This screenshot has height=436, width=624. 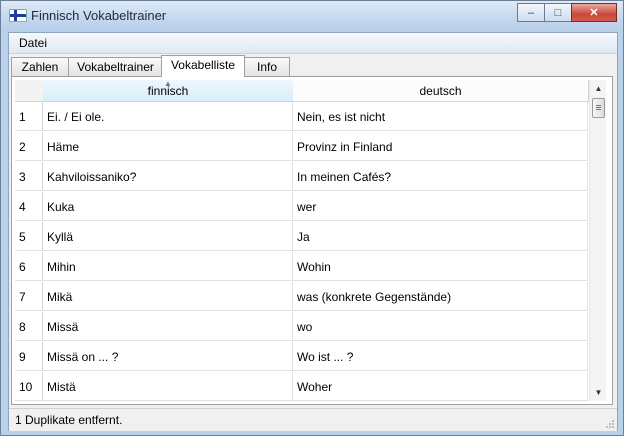 What do you see at coordinates (29, 386) in the screenshot?
I see `row-number: 10` at bounding box center [29, 386].